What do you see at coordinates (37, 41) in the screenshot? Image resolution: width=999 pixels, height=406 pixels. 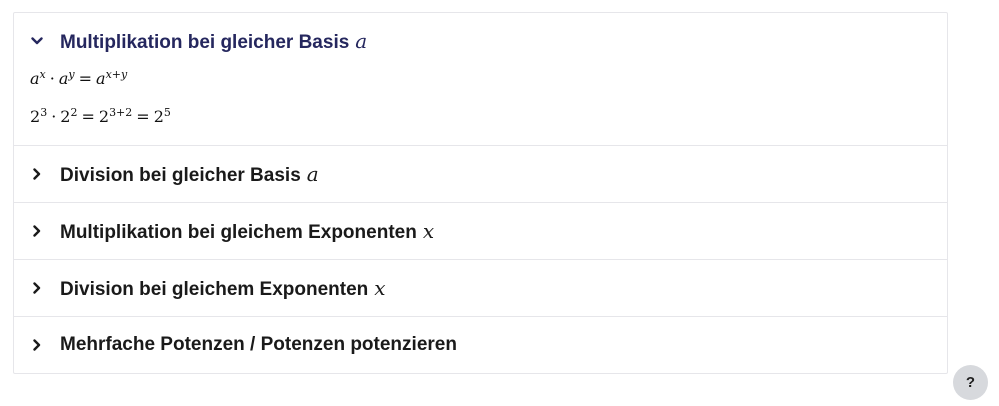 I see `chevron-down-icon` at bounding box center [37, 41].